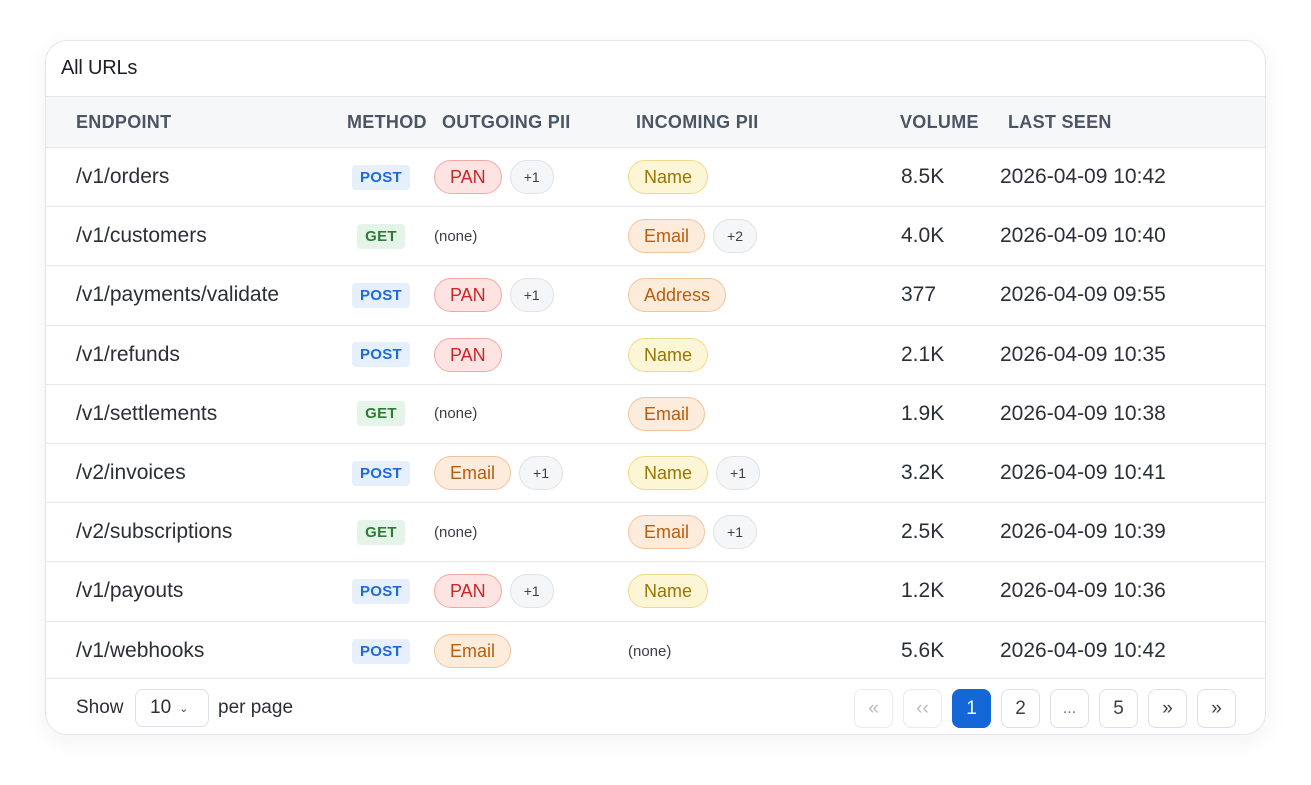  What do you see at coordinates (1083, 236) in the screenshot?
I see `last-seen-cell: 2026-04-09 10:40` at bounding box center [1083, 236].